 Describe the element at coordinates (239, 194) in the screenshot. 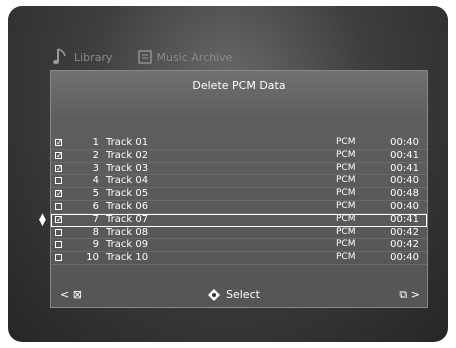

I see `track-row: ✓ 5 Track 05 PCM 00:48` at that location.